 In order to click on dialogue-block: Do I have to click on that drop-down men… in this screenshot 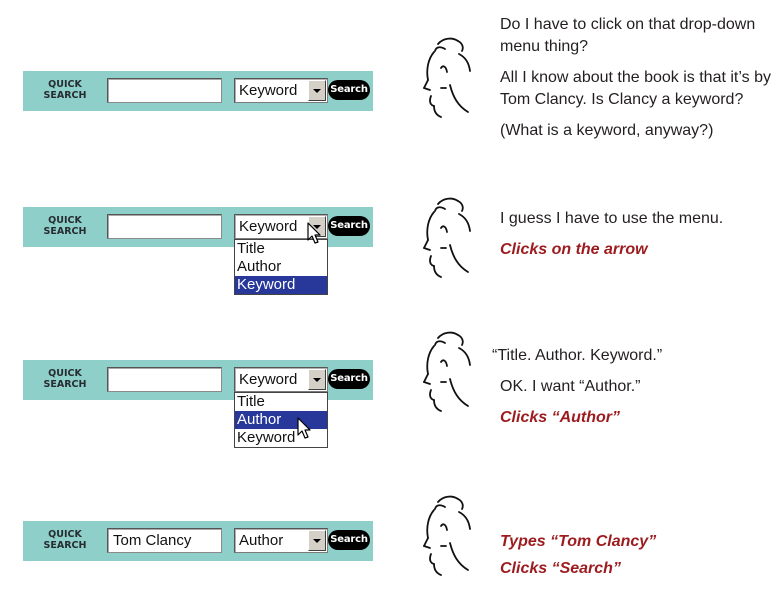, I will do `click(637, 82)`.